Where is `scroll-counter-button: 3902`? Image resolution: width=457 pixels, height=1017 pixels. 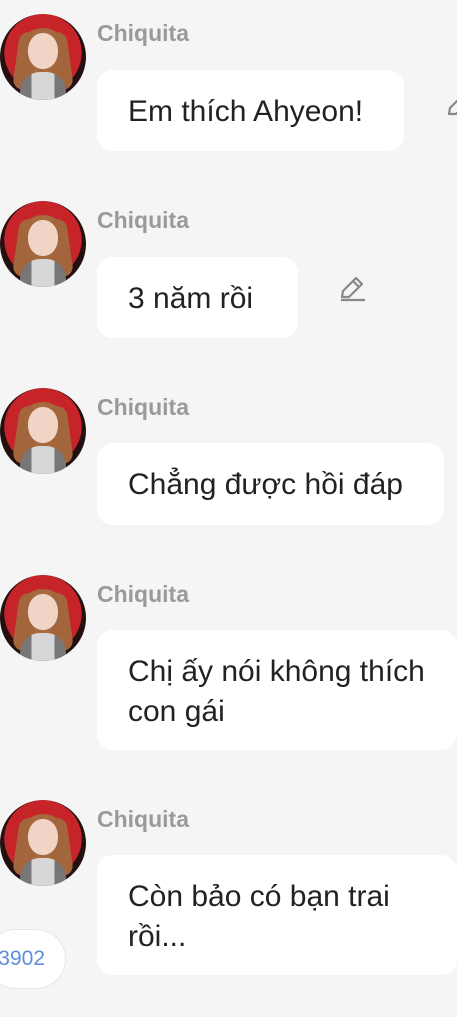 scroll-counter-button: 3902 is located at coordinates (33, 959).